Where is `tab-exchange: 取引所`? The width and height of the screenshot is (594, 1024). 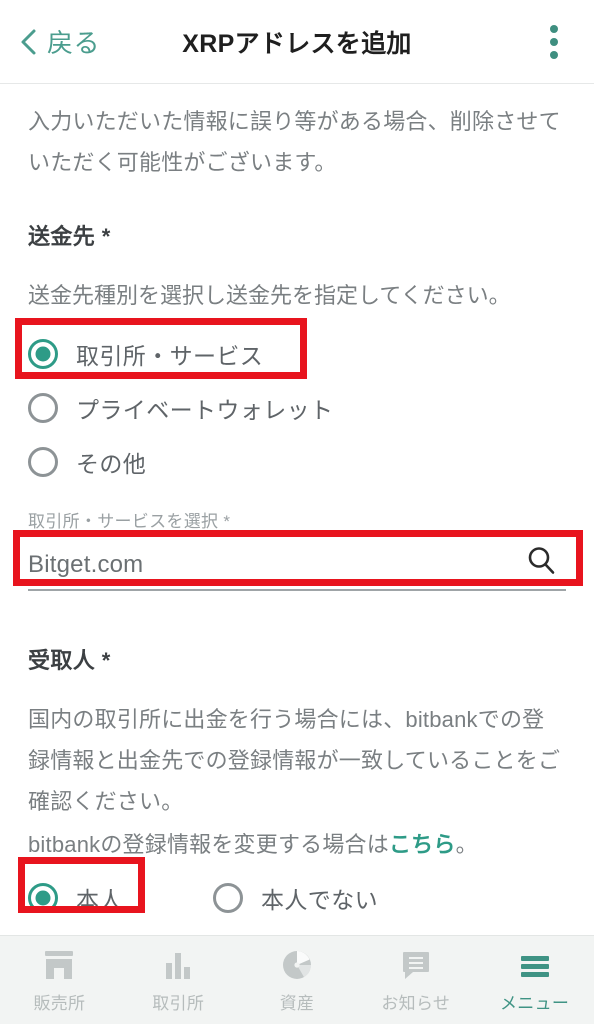
tab-exchange: 取引所 is located at coordinates (178, 980).